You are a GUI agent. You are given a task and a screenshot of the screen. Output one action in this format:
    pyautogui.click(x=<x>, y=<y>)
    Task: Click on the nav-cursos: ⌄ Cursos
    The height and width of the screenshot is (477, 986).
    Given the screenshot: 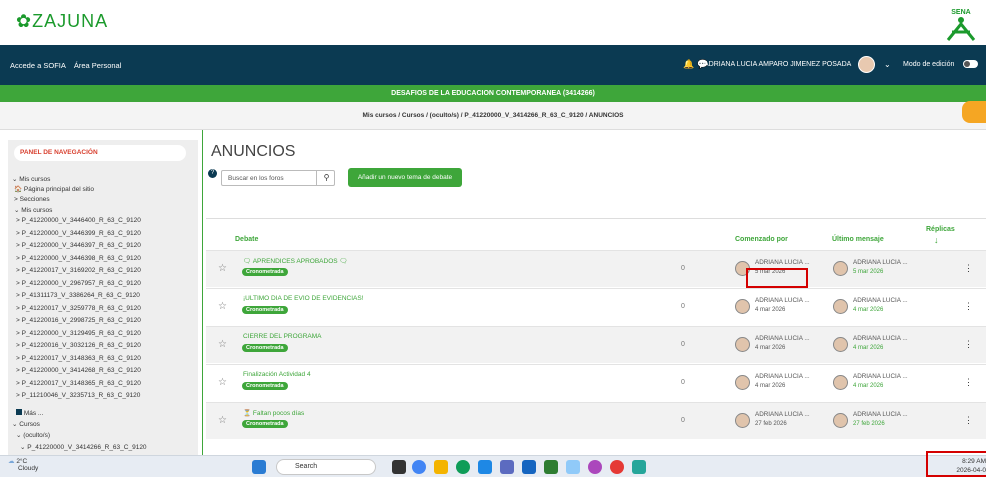 What is the action you would take?
    pyautogui.click(x=26, y=424)
    